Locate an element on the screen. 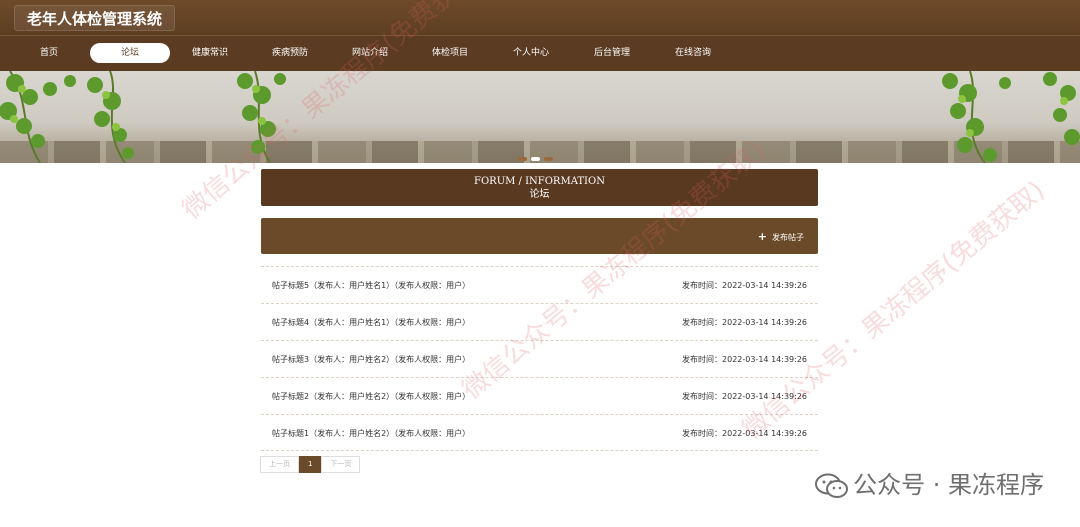 This screenshot has height=527, width=1080. wechat-watermark: 公众号 · 果冻程序 is located at coordinates (929, 485).